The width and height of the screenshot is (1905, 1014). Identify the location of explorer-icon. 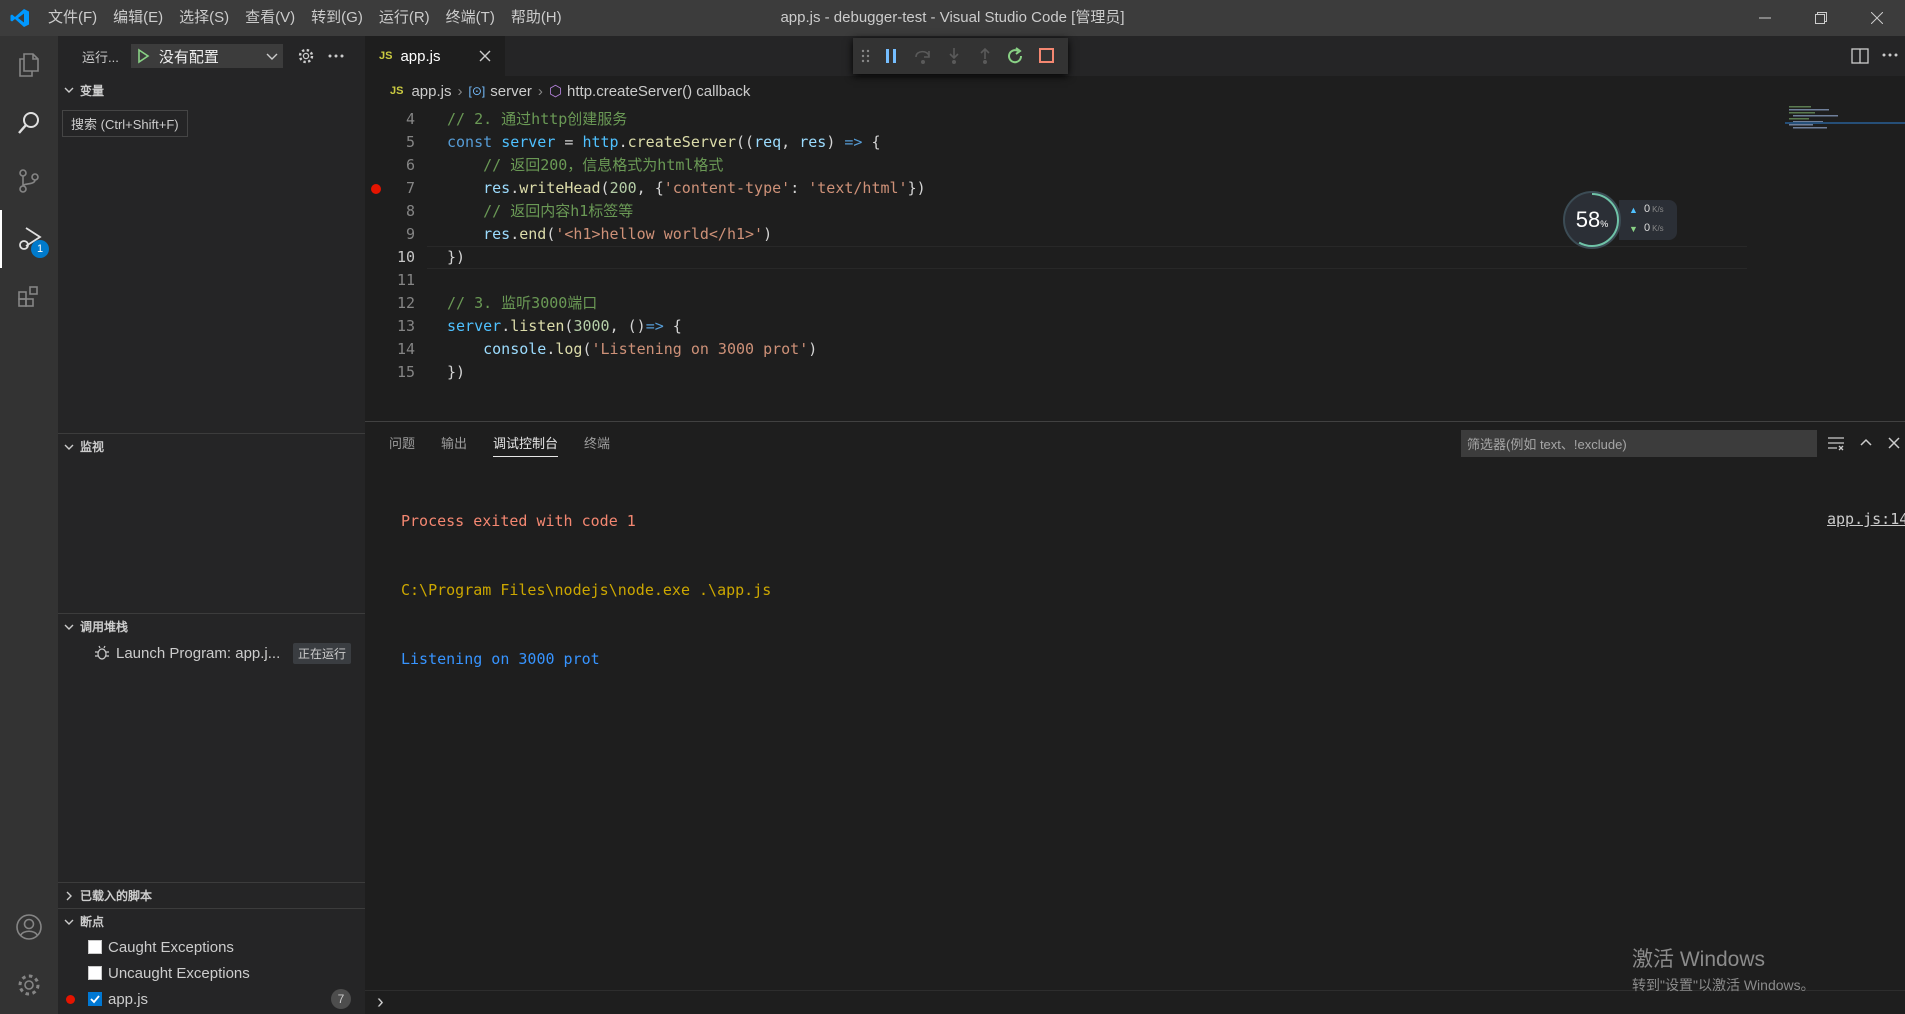
(29, 65).